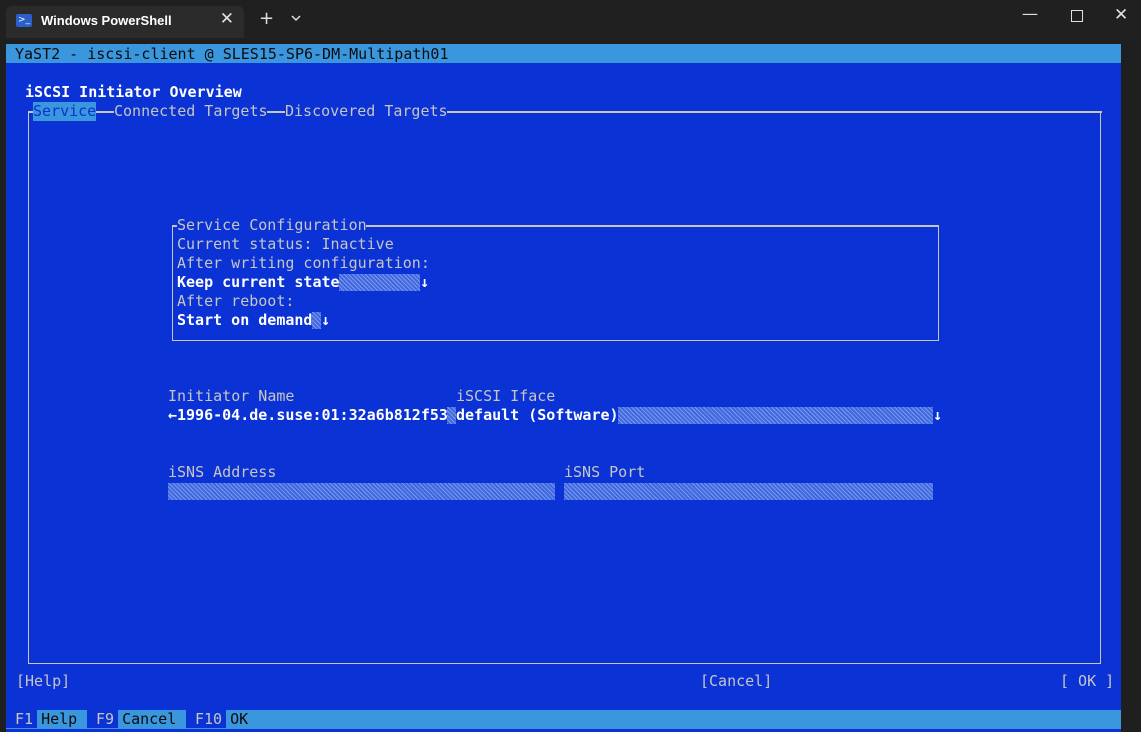  Describe the element at coordinates (748, 491) in the screenshot. I see `isns-port-input` at that location.